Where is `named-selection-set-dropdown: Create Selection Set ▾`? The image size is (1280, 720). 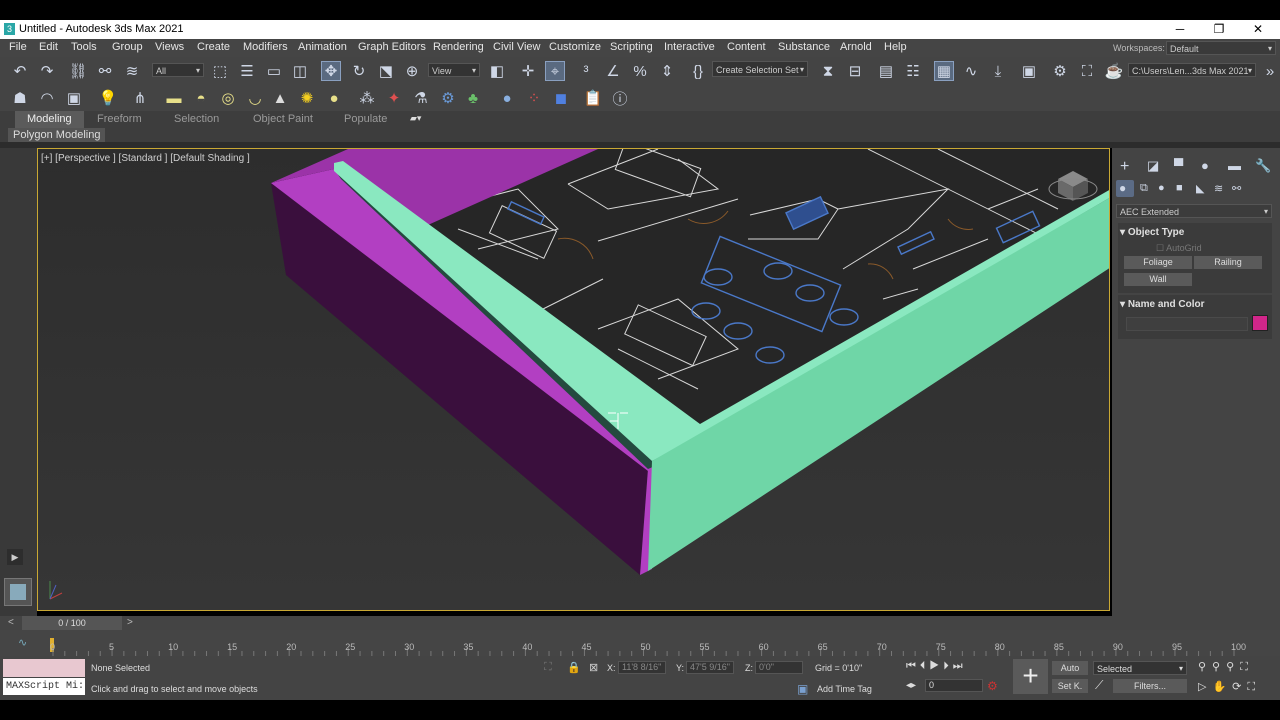 named-selection-set-dropdown: Create Selection Set ▾ is located at coordinates (760, 69).